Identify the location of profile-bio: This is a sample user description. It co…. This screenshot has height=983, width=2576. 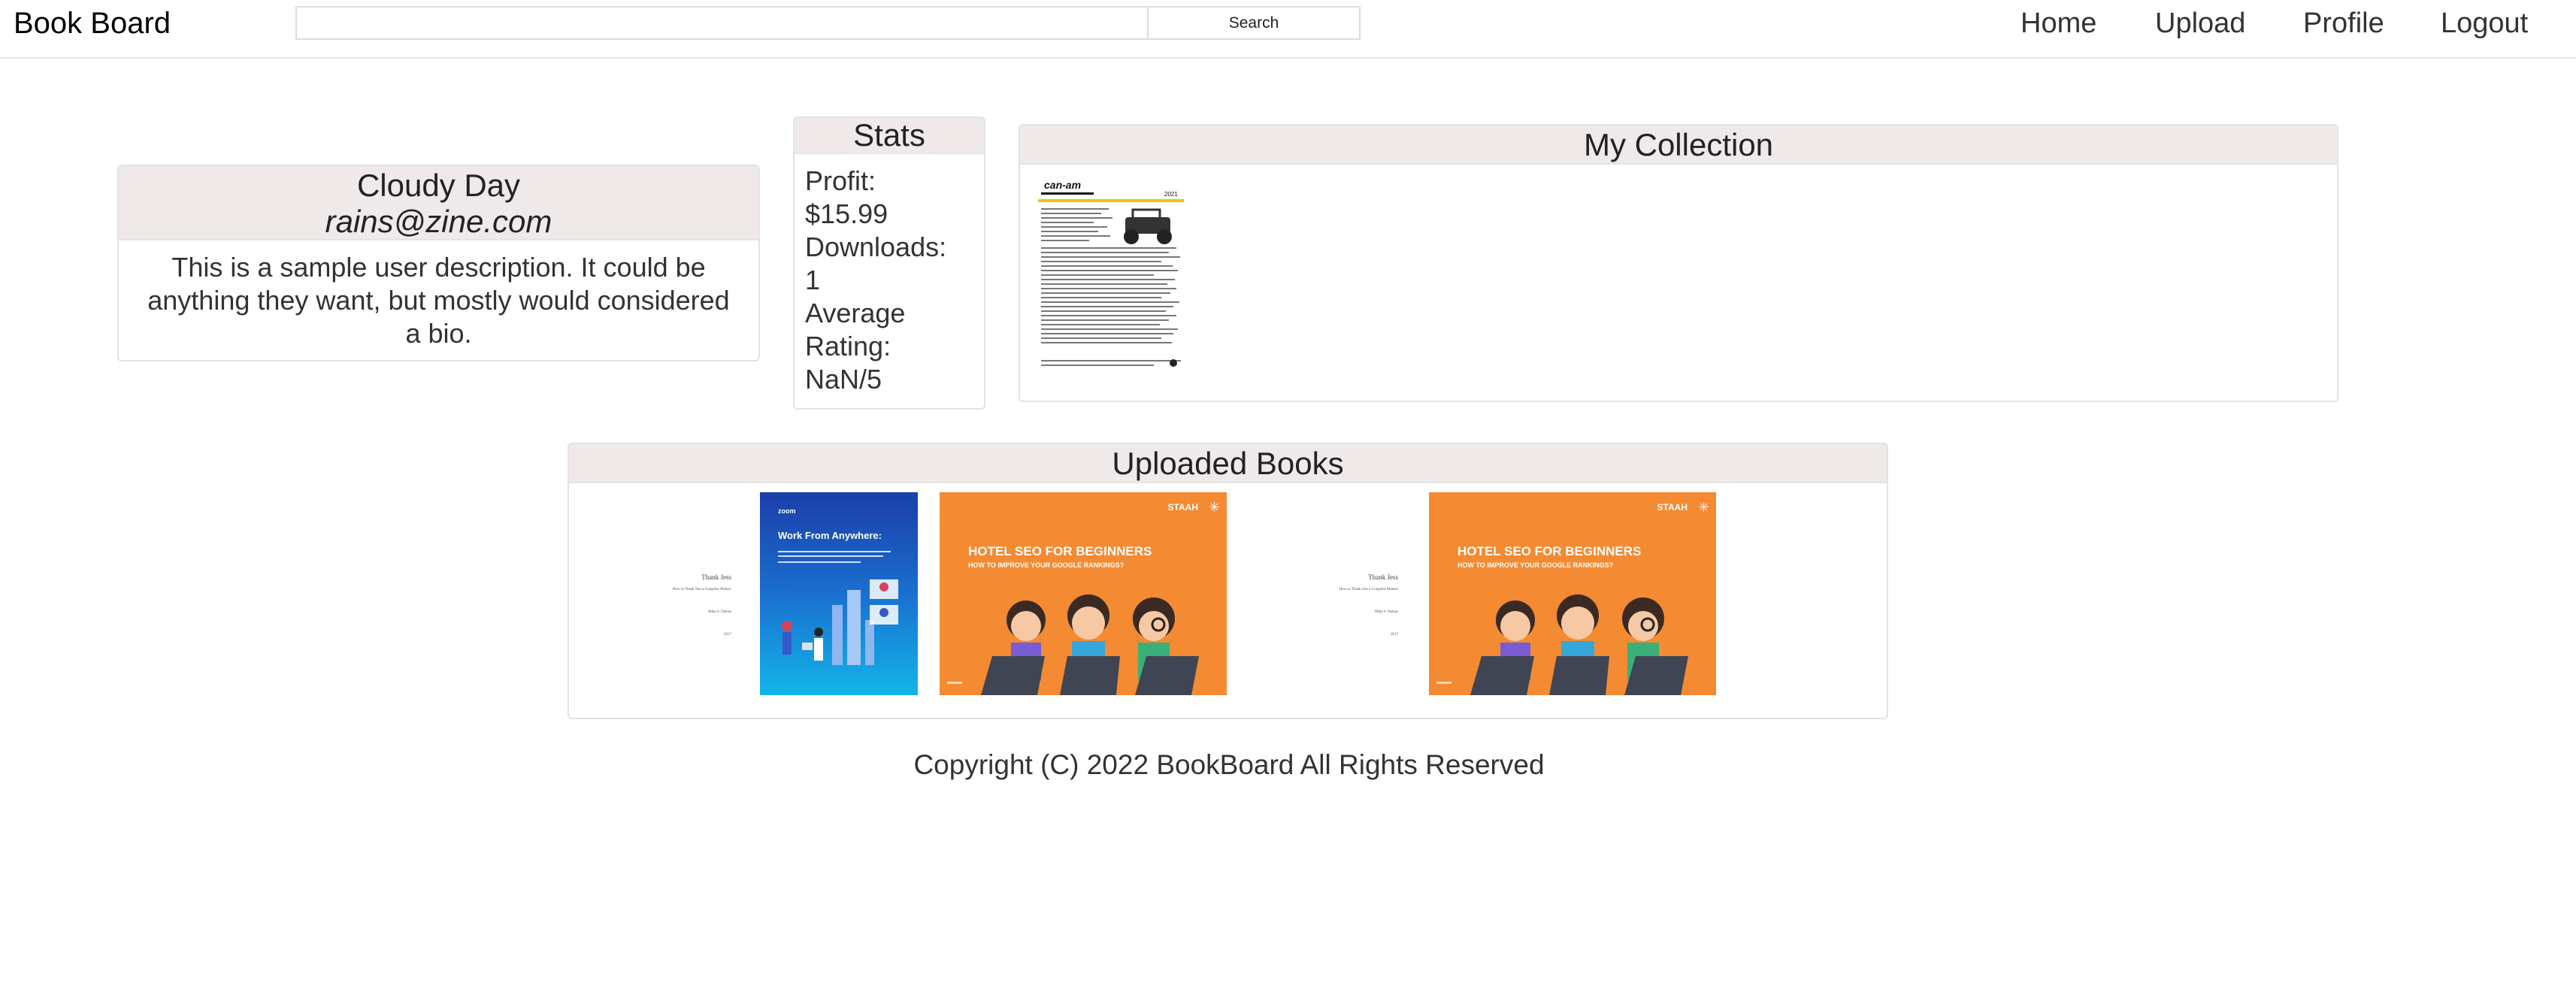
(438, 300).